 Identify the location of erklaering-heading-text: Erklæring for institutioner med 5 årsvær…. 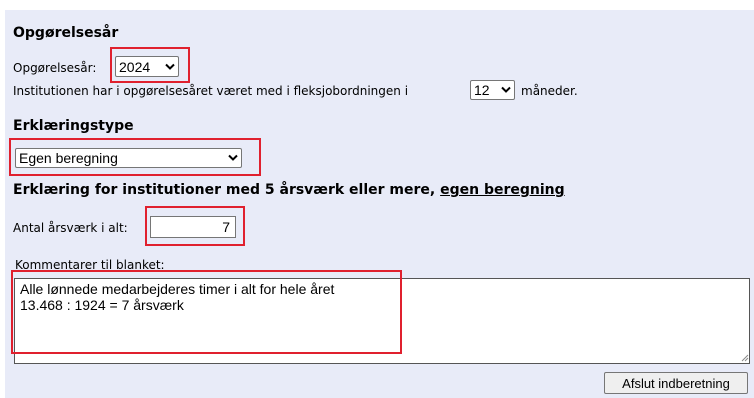
(227, 190).